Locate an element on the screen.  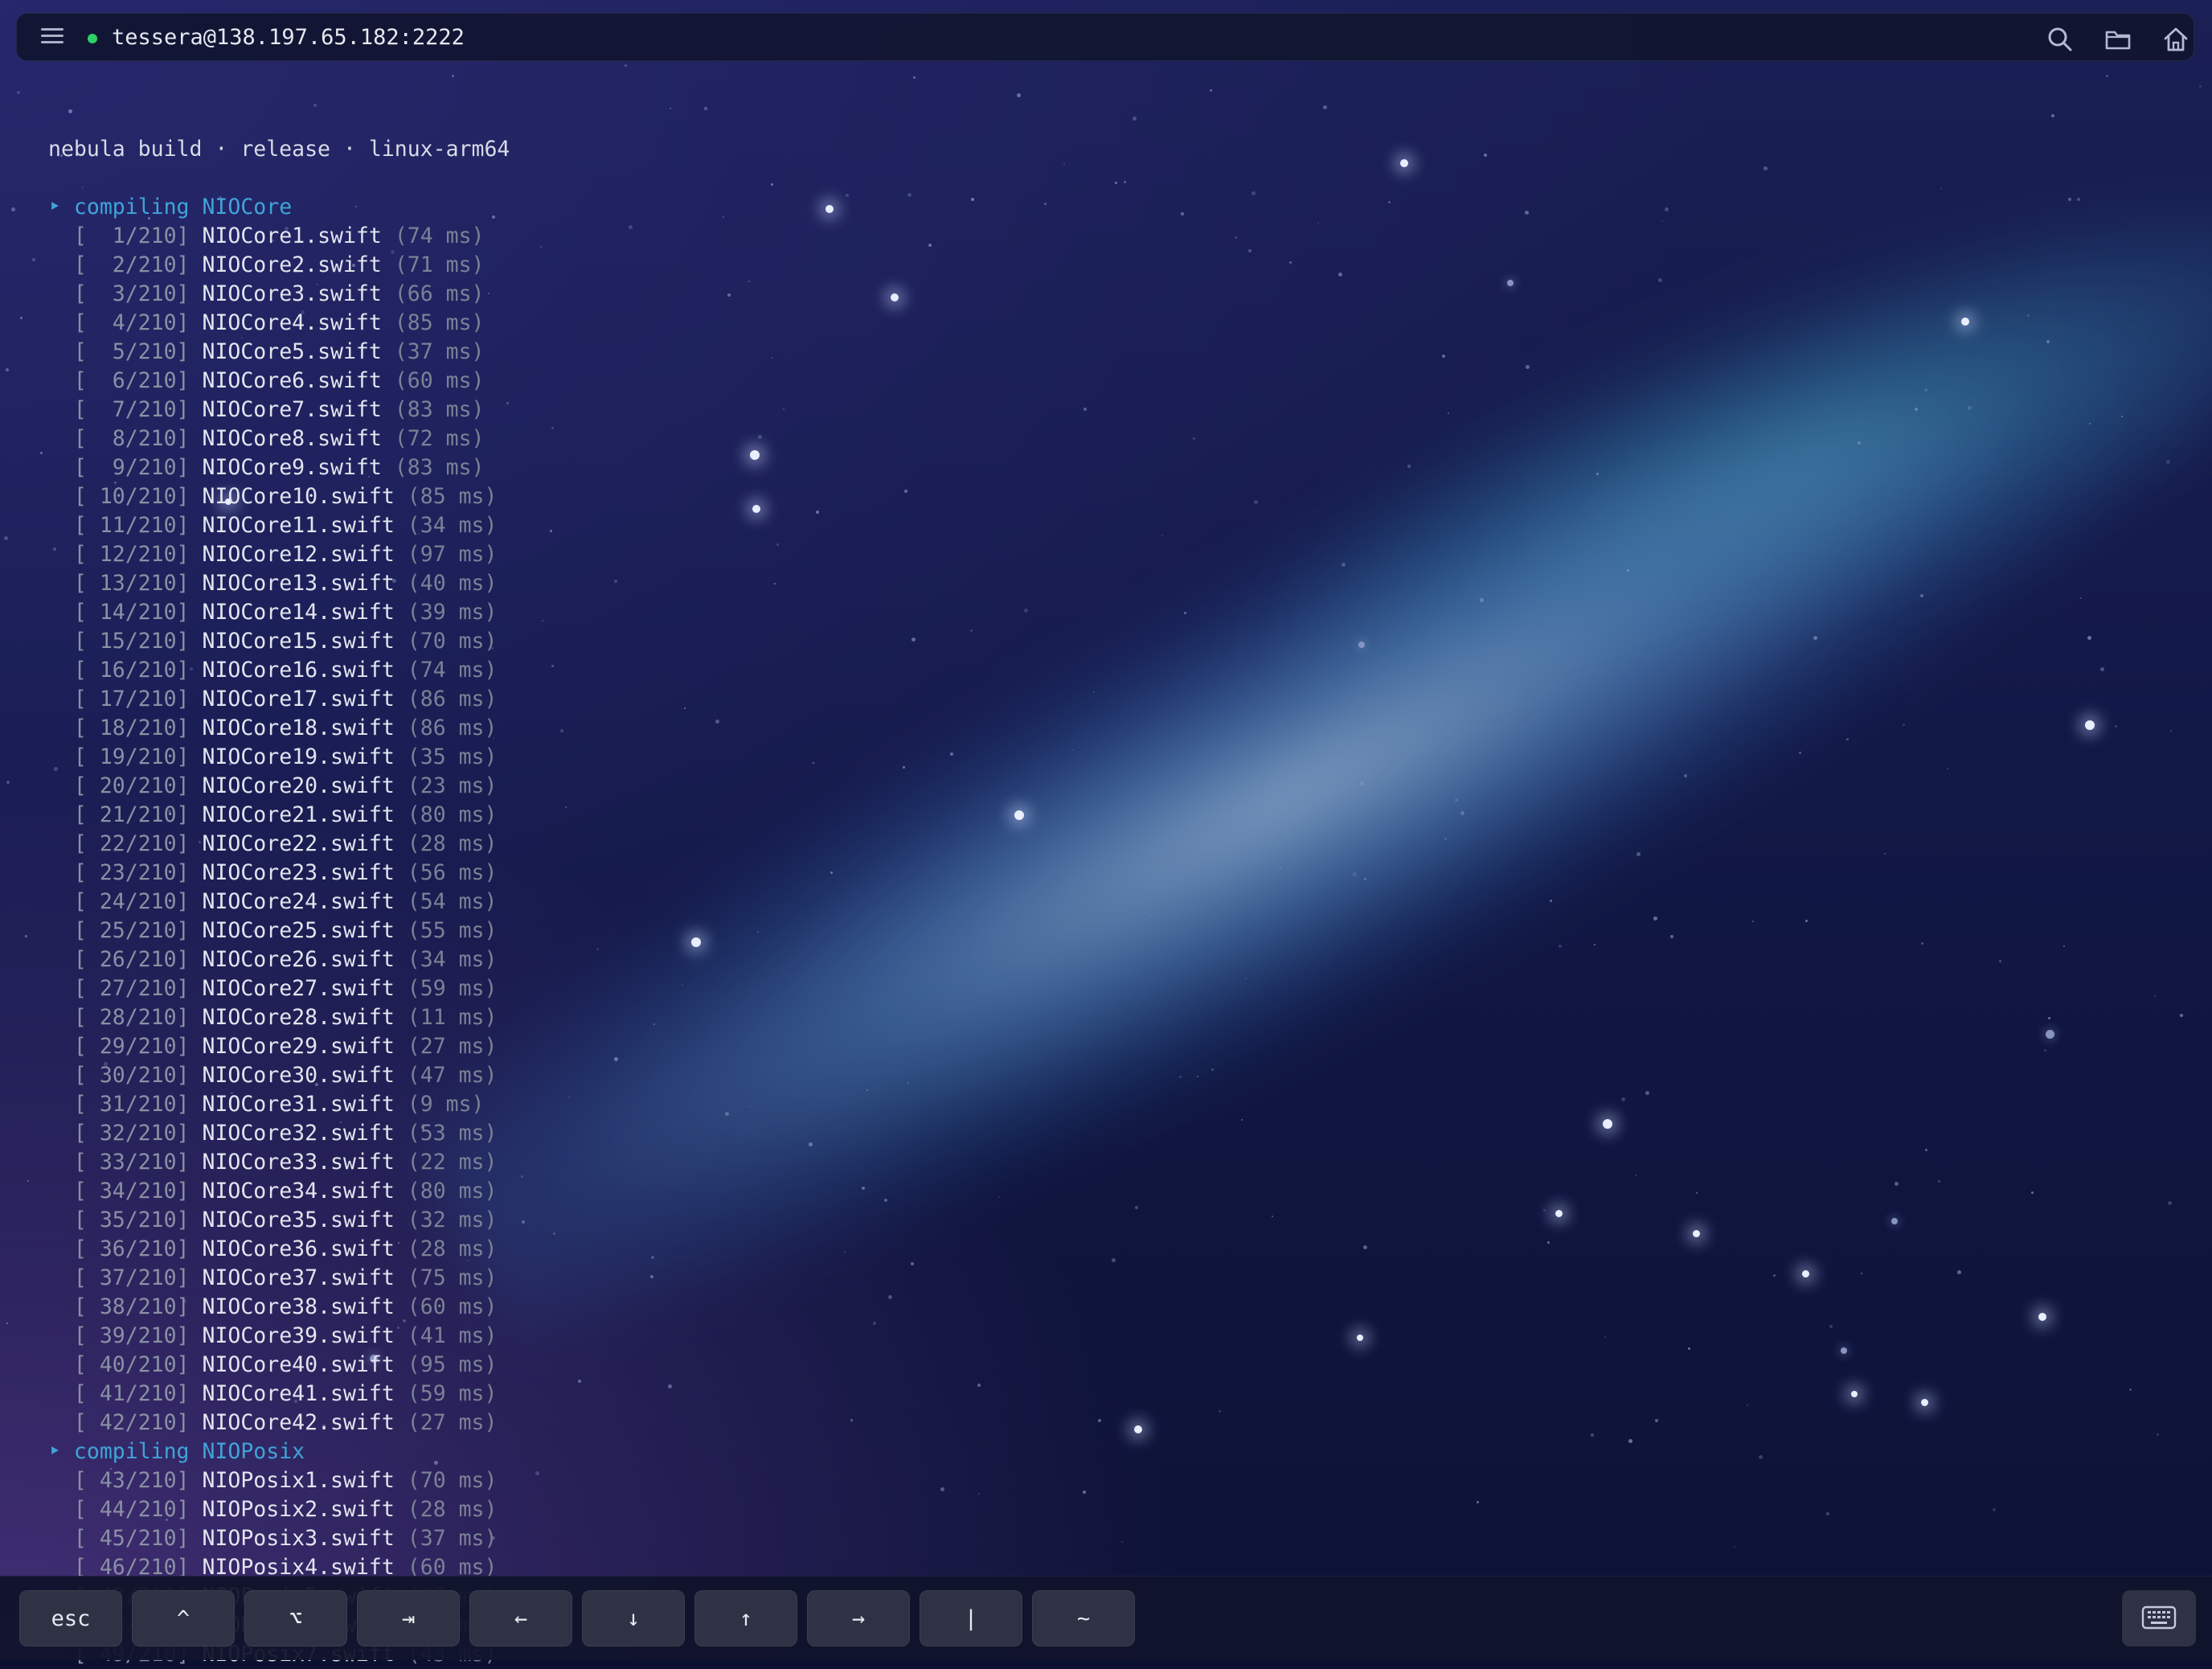
file-name: NIOCore6.swift is located at coordinates (292, 381).